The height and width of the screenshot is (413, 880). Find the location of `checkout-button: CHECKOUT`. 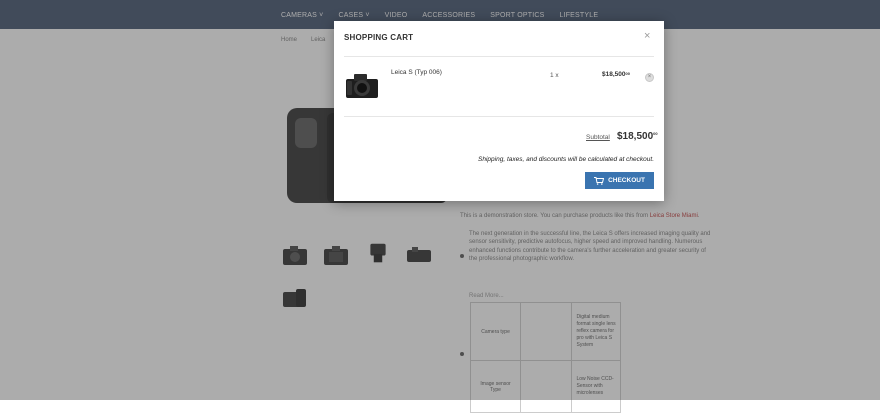

checkout-button: CHECKOUT is located at coordinates (619, 180).